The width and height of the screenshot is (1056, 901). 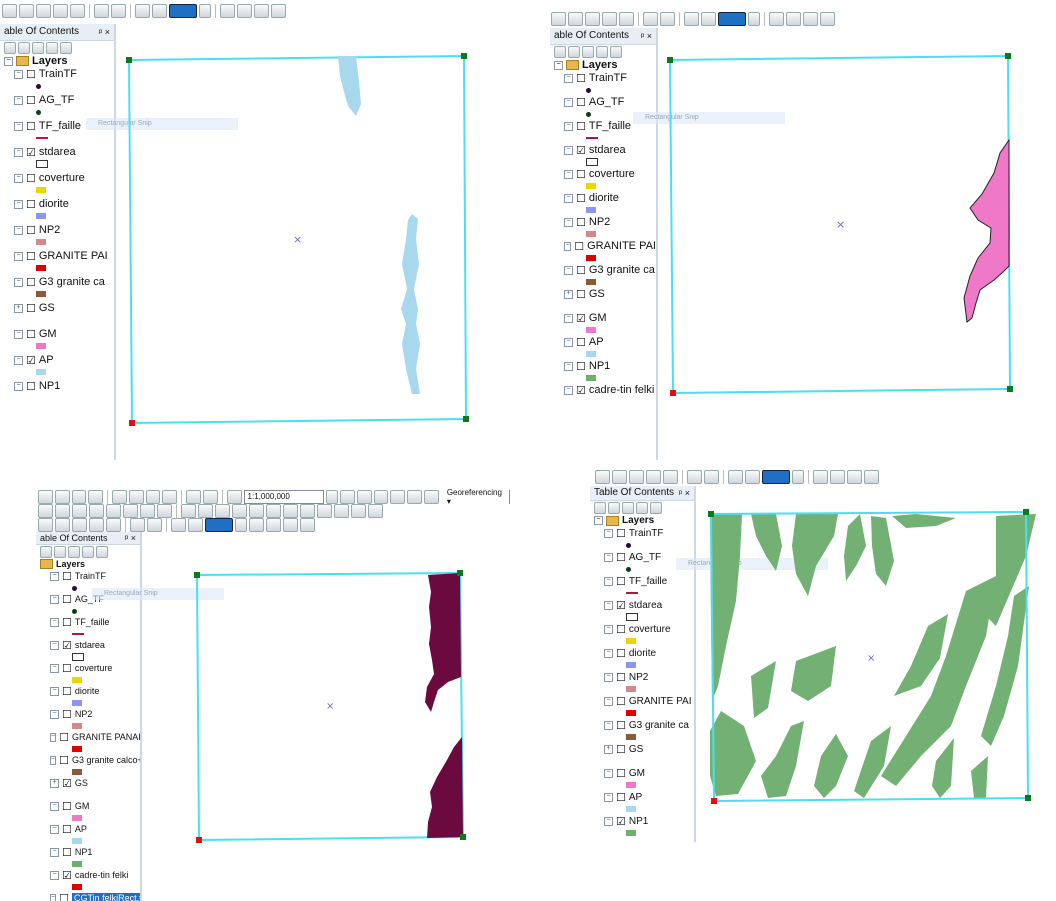 What do you see at coordinates (642, 730) in the screenshot?
I see `layer-item: − ☐ G3 granite ca` at bounding box center [642, 730].